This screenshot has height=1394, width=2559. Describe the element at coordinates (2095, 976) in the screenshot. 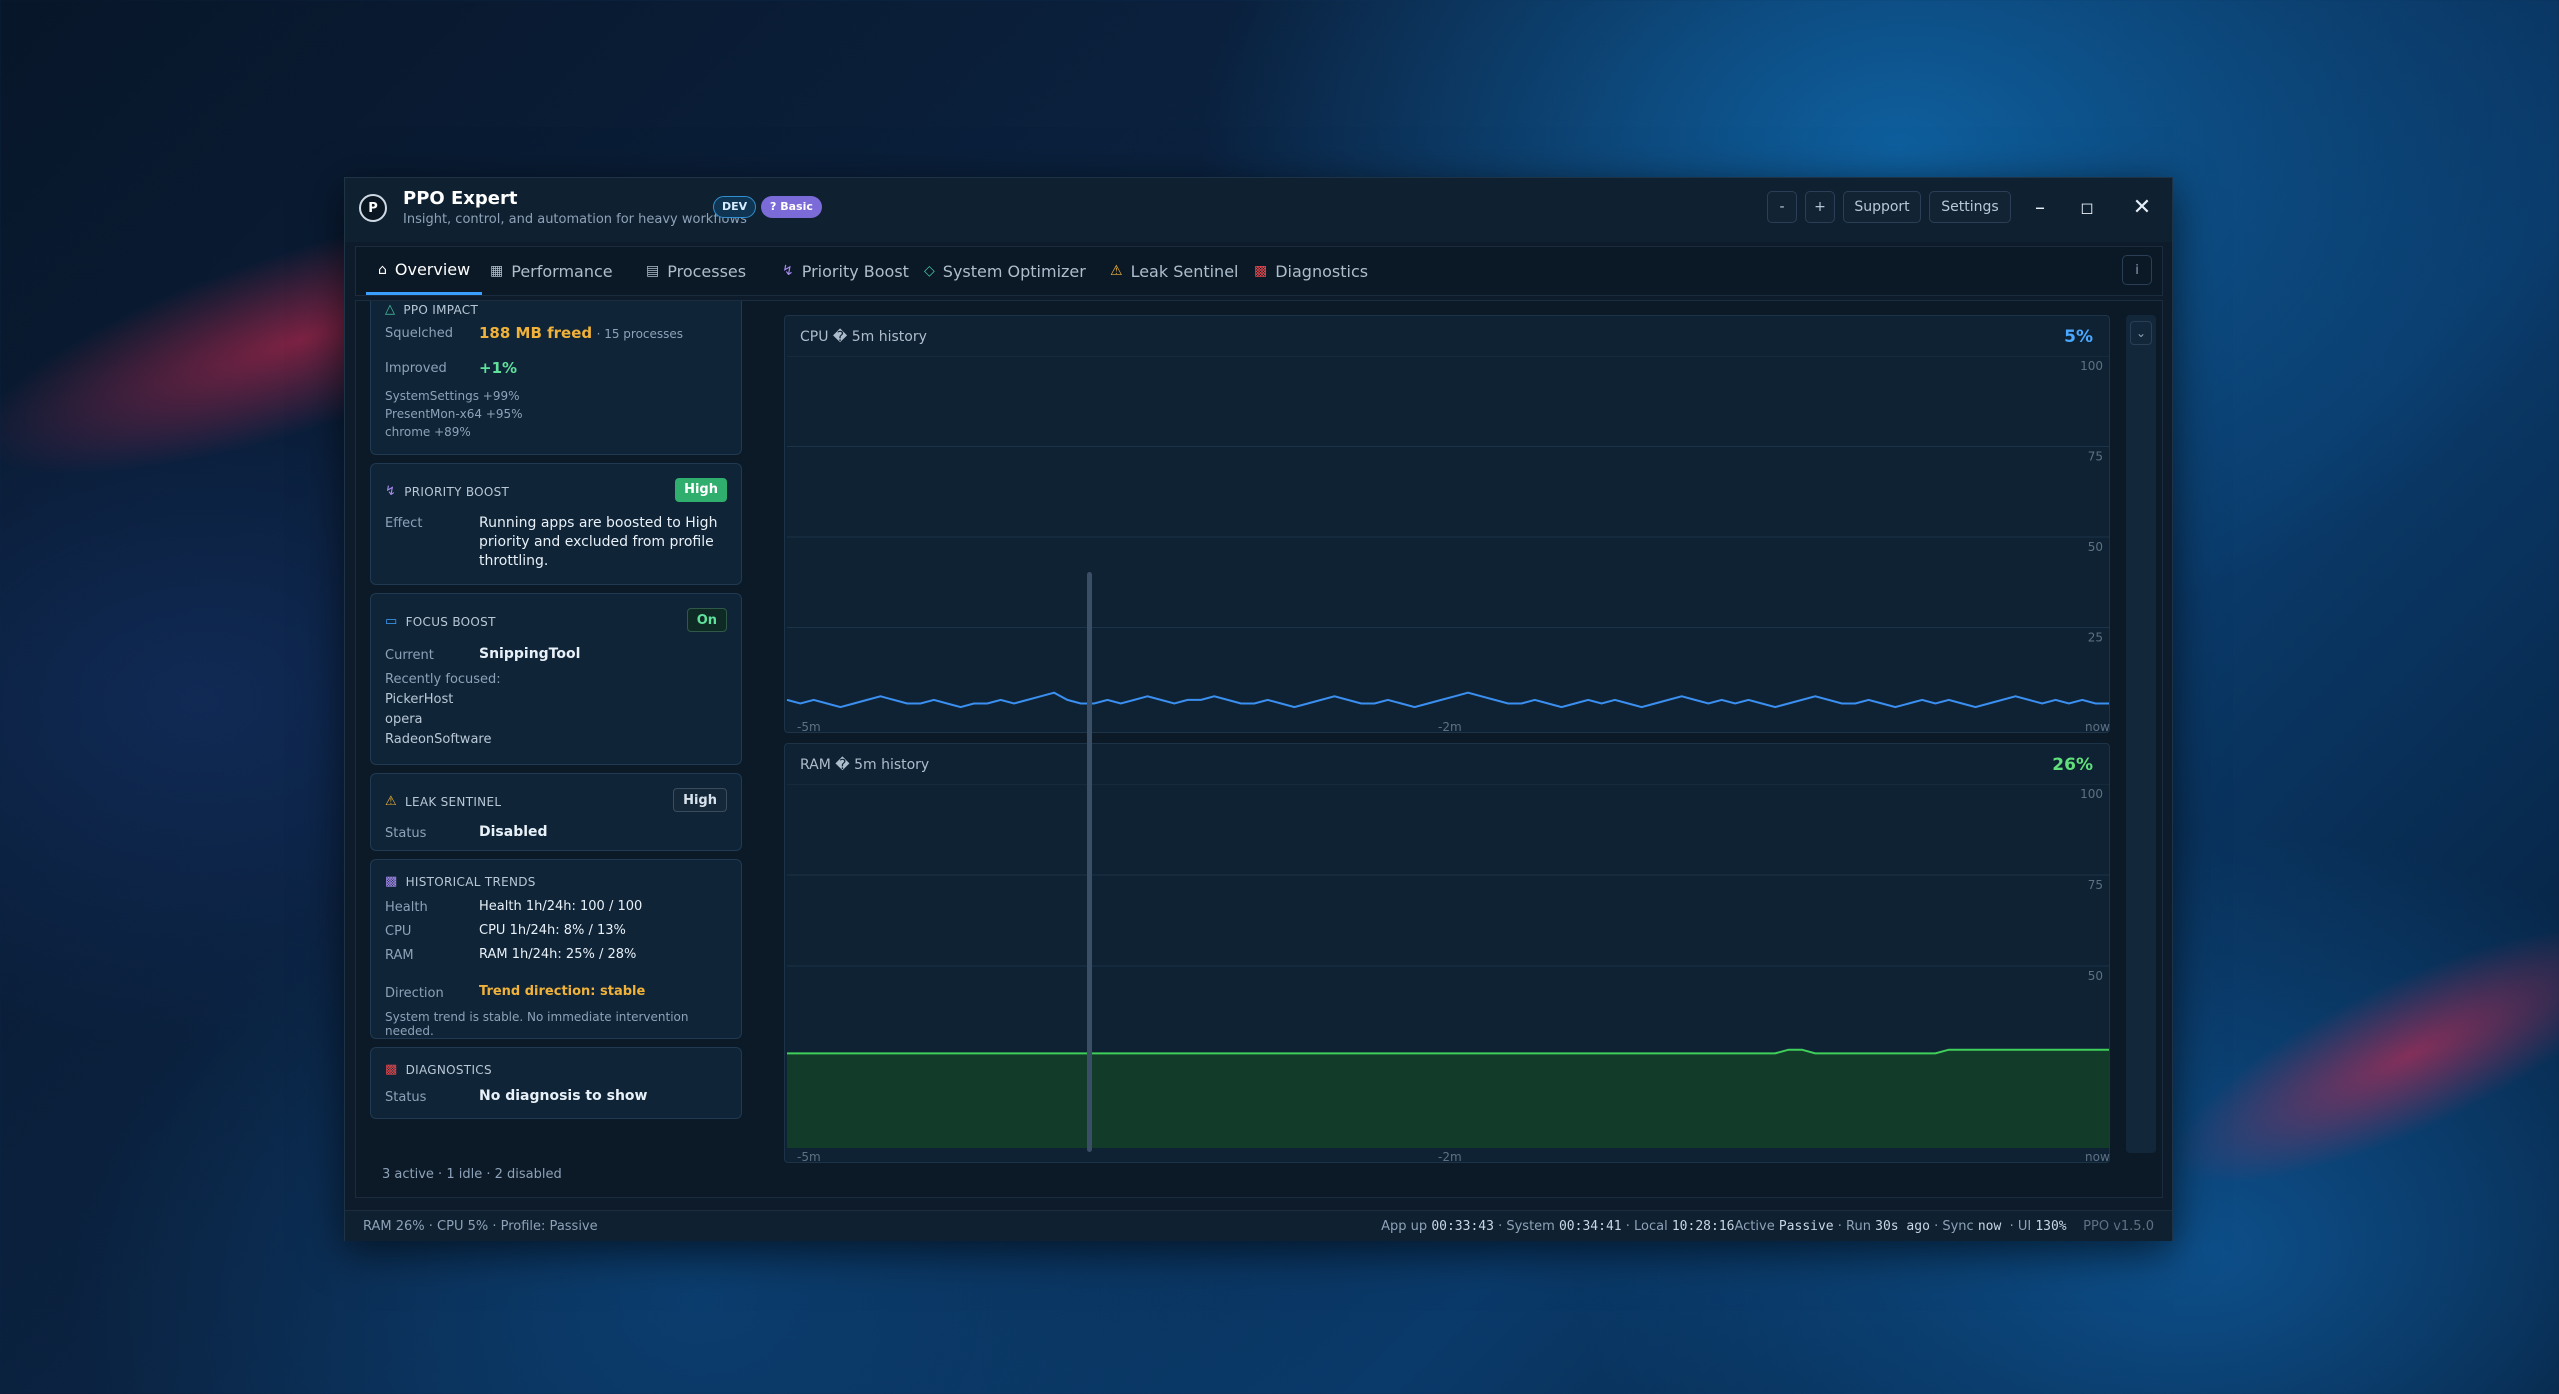

I see `ram-ytick-label: 50` at that location.